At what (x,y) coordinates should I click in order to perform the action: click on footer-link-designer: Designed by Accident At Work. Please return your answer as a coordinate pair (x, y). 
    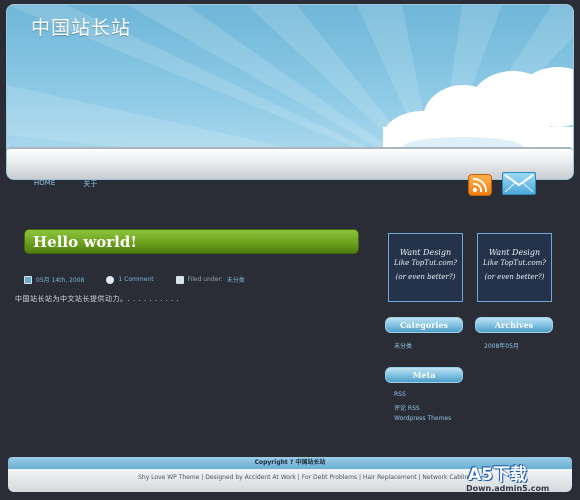
    Looking at the image, I should click on (250, 477).